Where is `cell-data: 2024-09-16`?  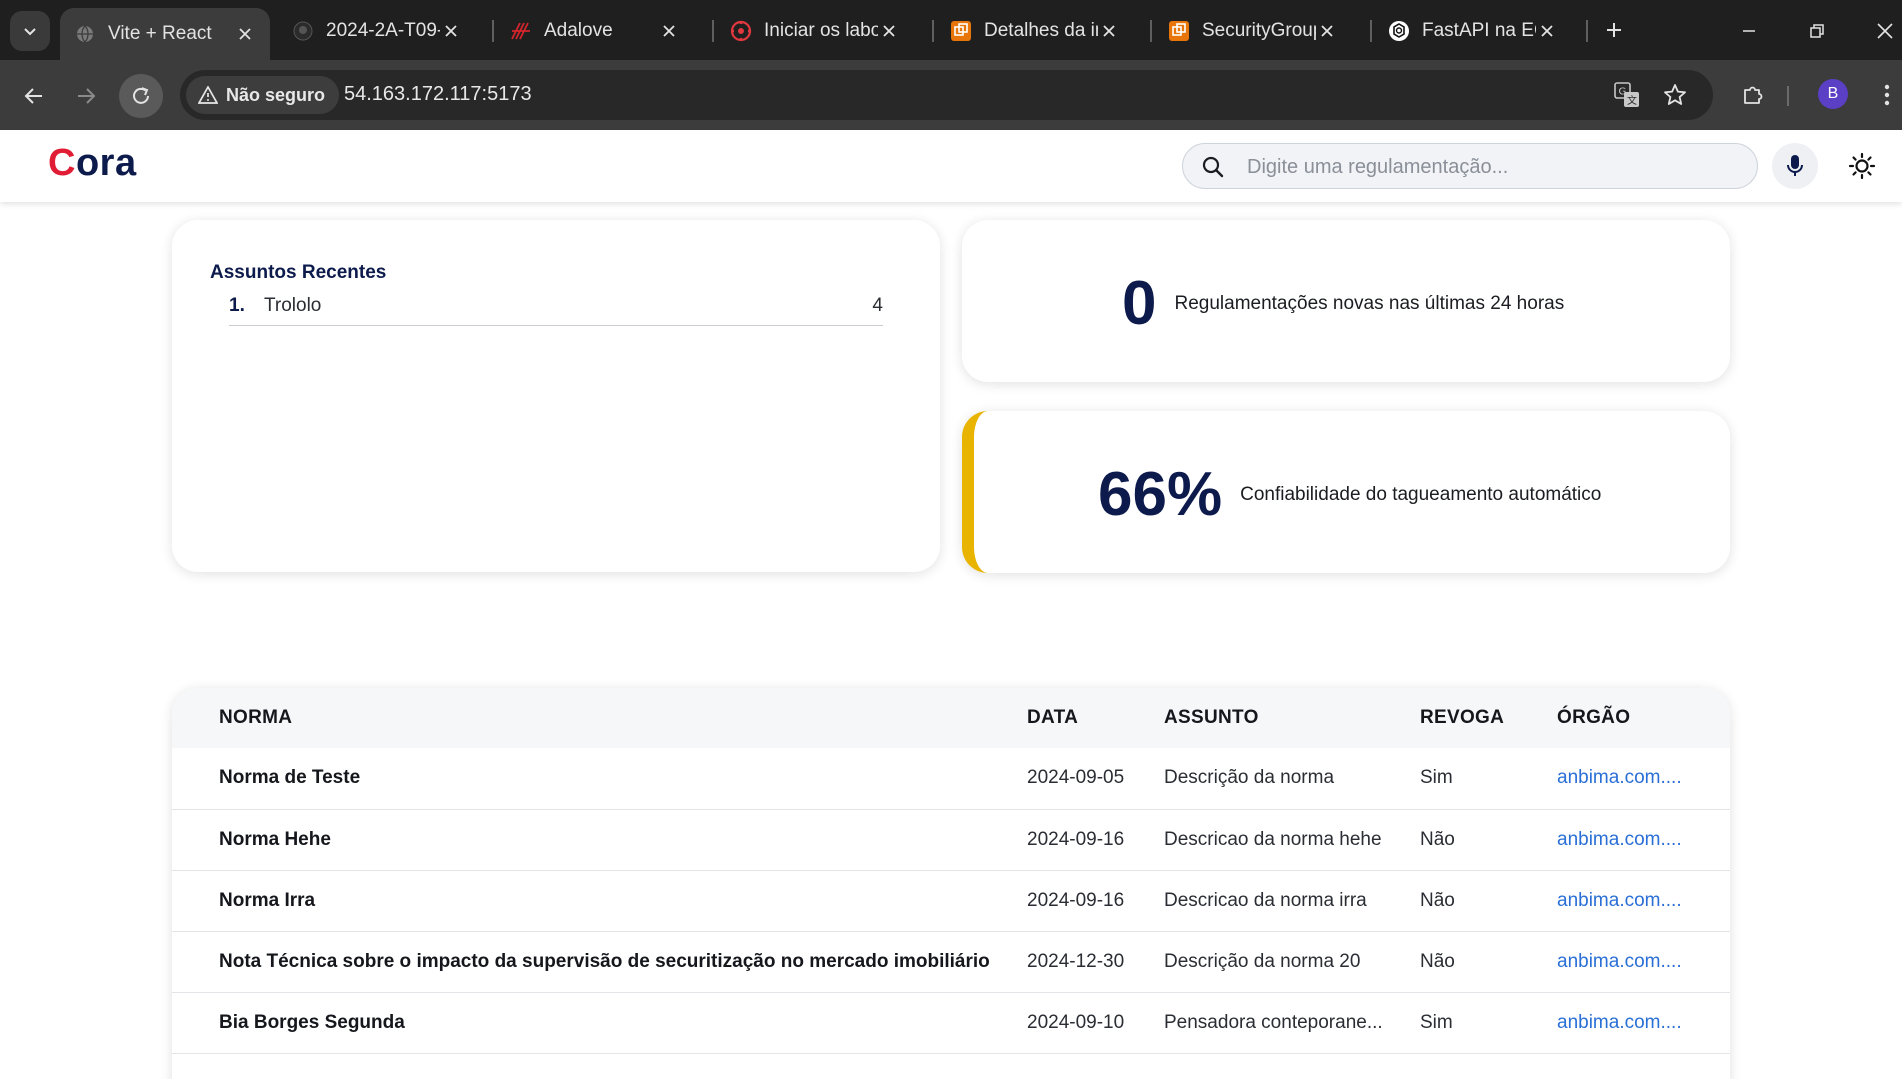
cell-data: 2024-09-16 is located at coordinates (1095, 840).